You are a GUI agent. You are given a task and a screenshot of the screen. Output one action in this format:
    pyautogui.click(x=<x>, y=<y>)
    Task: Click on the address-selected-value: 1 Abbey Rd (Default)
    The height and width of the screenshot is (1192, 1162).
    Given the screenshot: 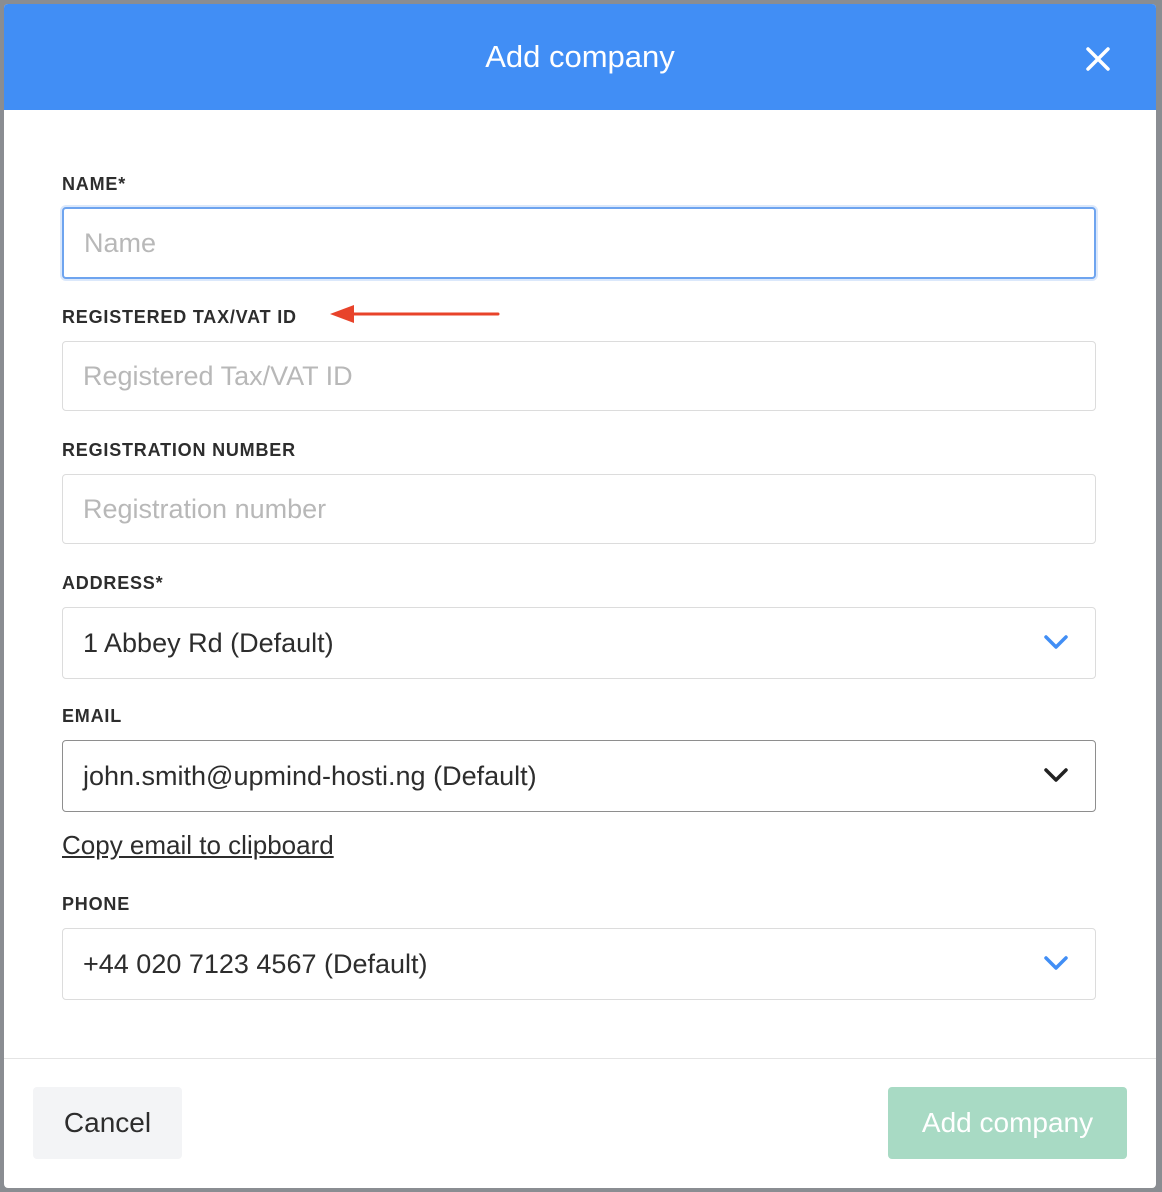 What is the action you would take?
    pyautogui.click(x=208, y=643)
    